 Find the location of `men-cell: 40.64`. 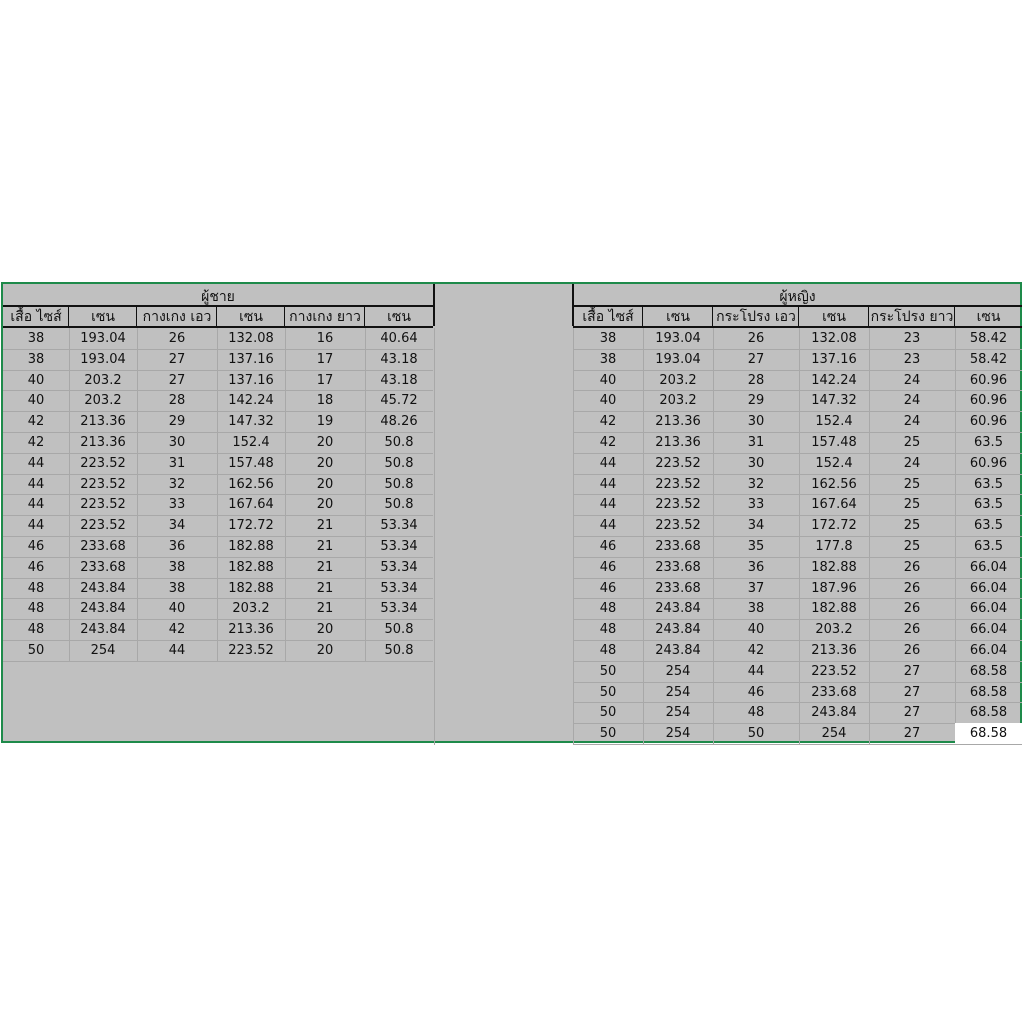

men-cell: 40.64 is located at coordinates (399, 338).